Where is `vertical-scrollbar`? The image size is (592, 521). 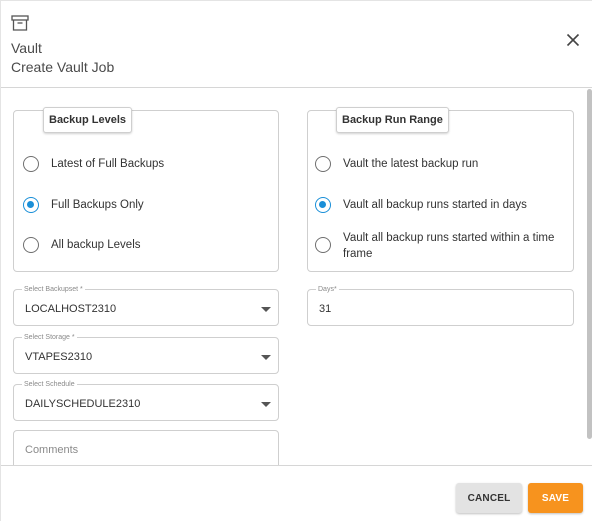
vertical-scrollbar is located at coordinates (589, 264).